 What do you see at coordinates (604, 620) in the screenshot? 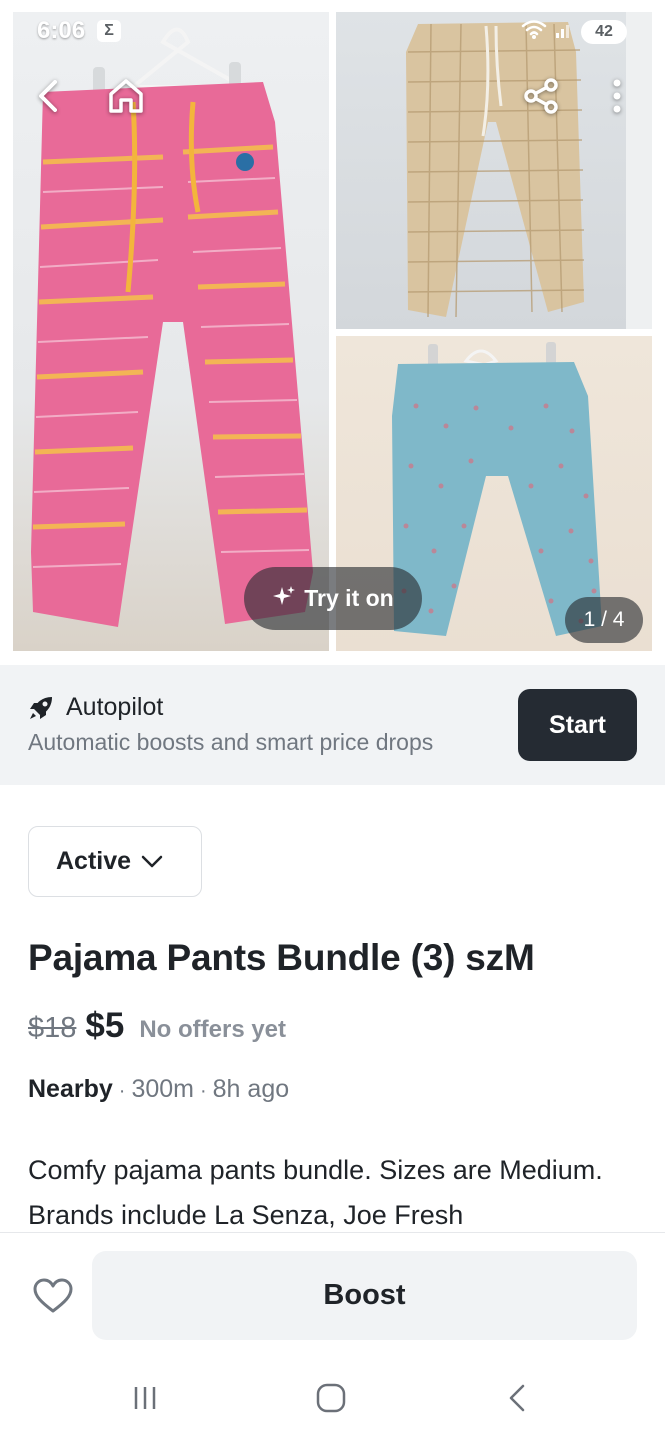
I see `photo-counter: 1 / 4` at bounding box center [604, 620].